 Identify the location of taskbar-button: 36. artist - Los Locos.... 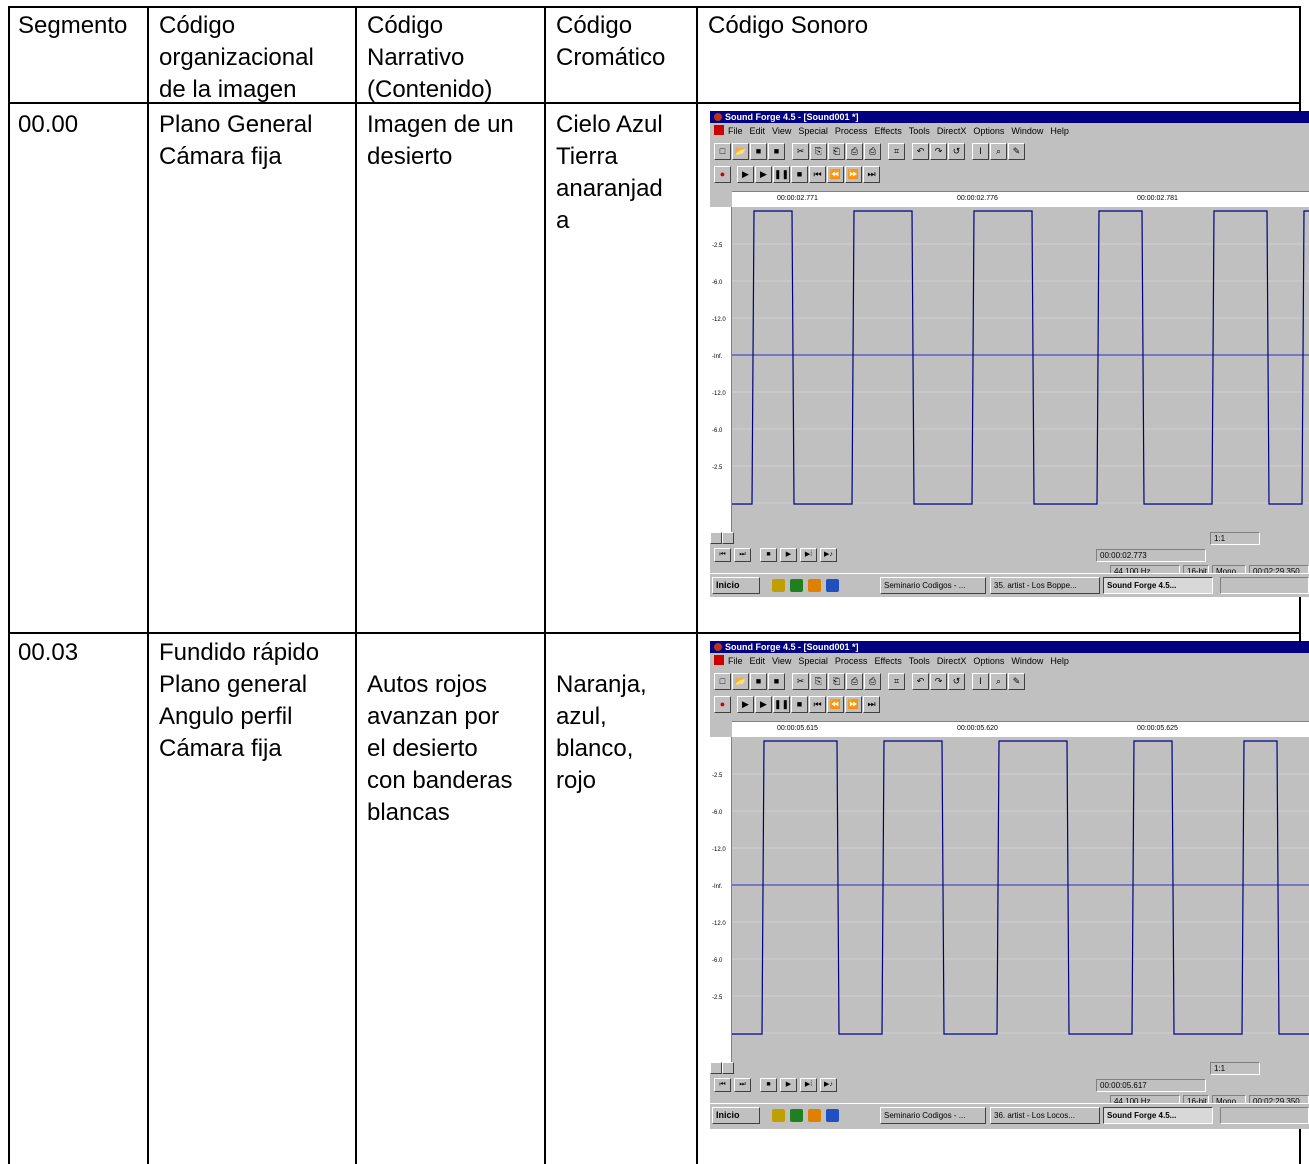
(1045, 1115).